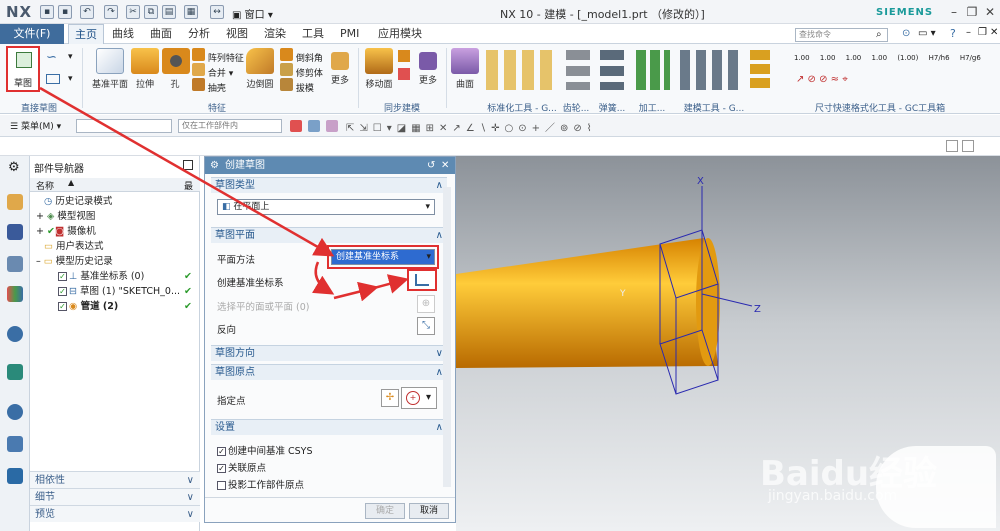 This screenshot has width=1000, height=531. What do you see at coordinates (161, 34) in the screenshot?
I see `tab-surface: 曲面` at bounding box center [161, 34].